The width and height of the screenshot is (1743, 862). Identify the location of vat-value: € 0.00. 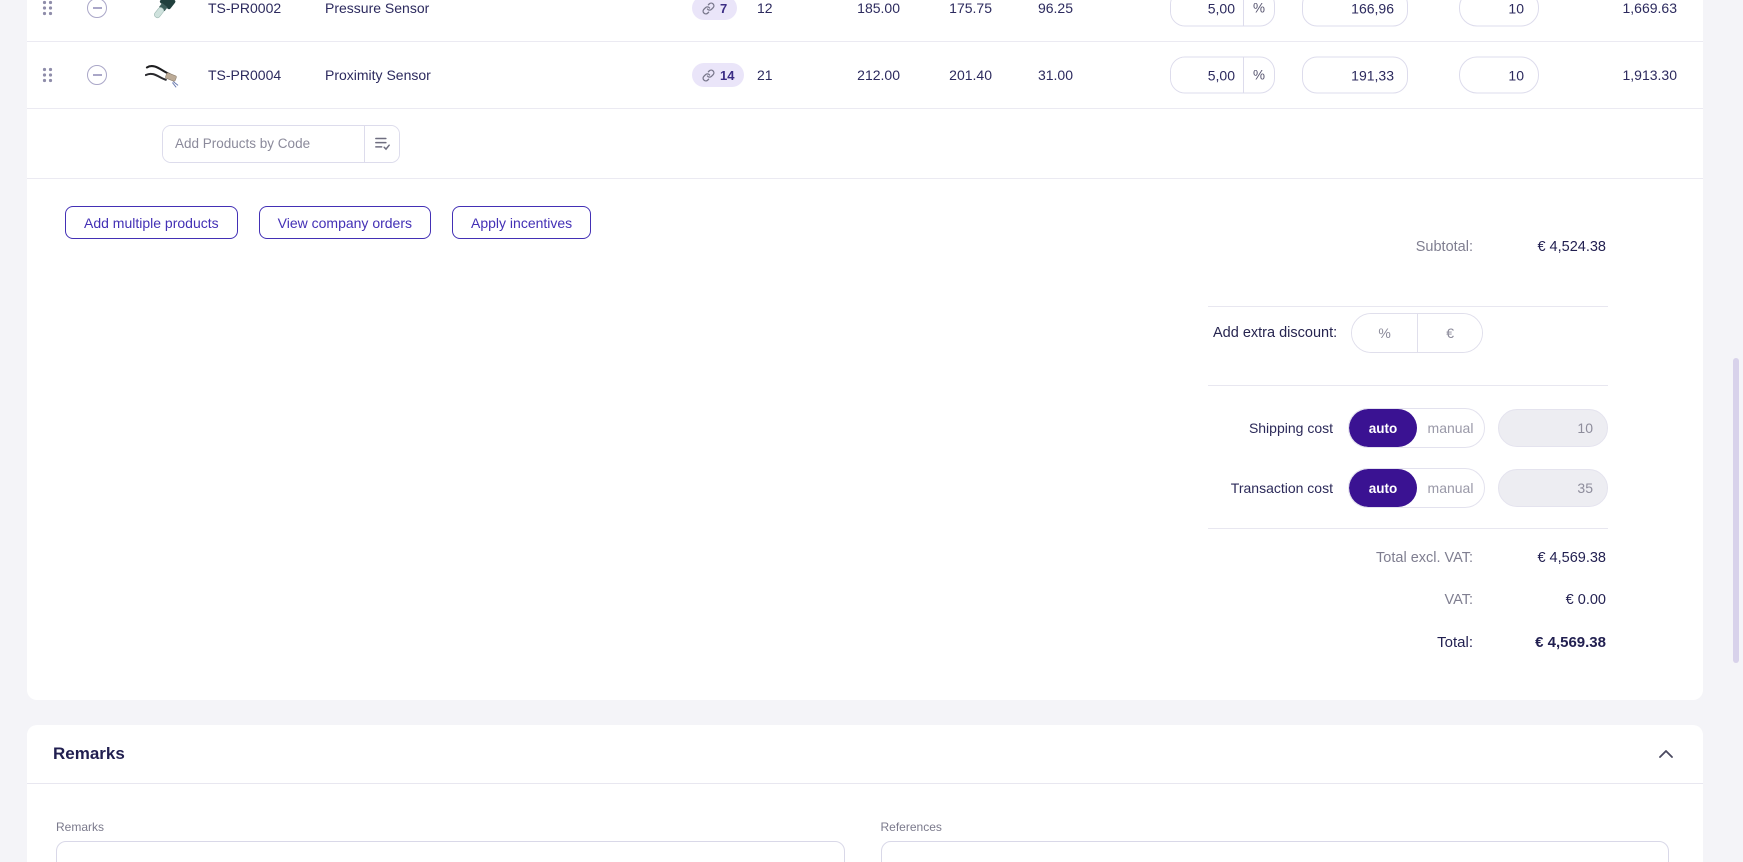
(1585, 600).